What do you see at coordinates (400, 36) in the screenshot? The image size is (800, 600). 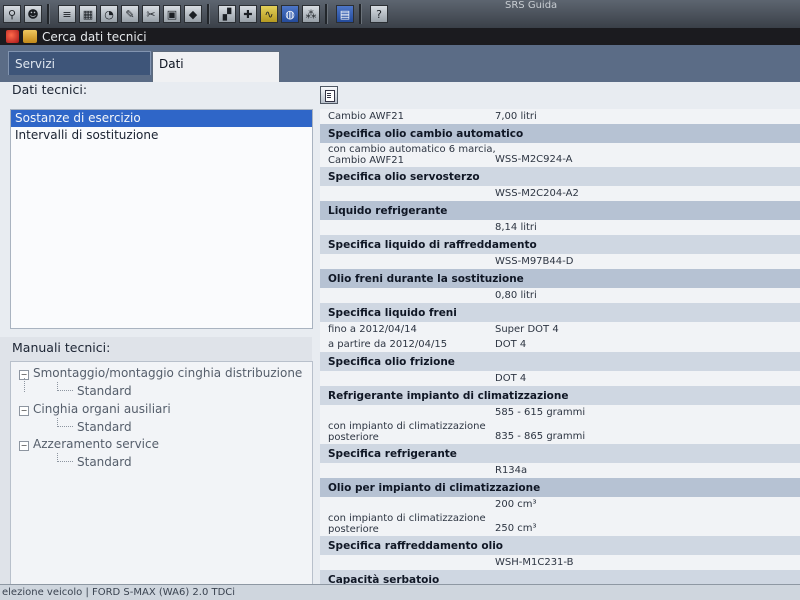 I see `window-titlebar: Cerca dati tecnici` at bounding box center [400, 36].